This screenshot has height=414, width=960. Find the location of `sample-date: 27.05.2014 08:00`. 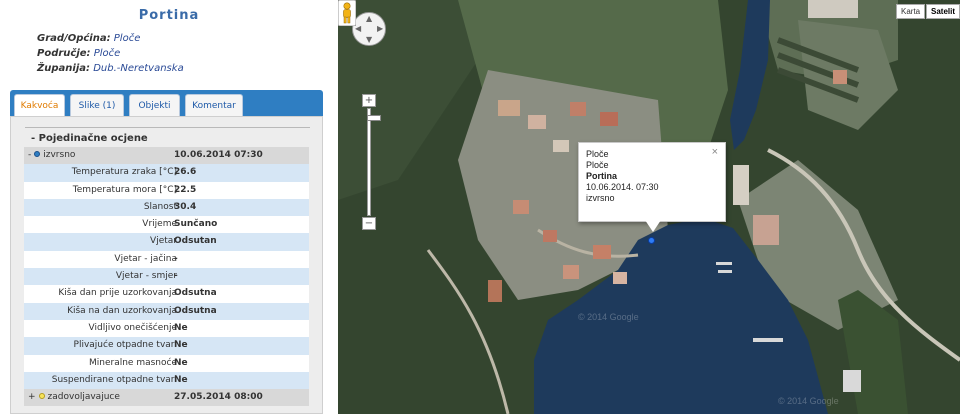

sample-date: 27.05.2014 08:00 is located at coordinates (218, 397).